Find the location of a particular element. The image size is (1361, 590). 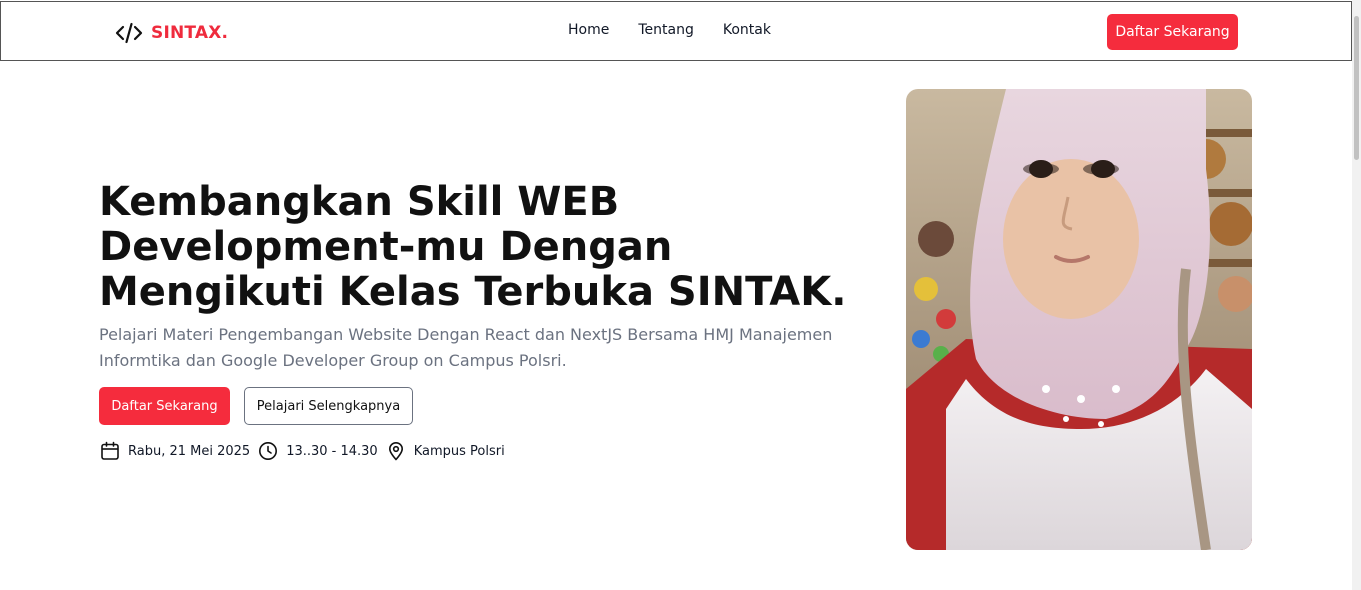

learn-more-button: Pelajari Selengkapnya is located at coordinates (328, 406).